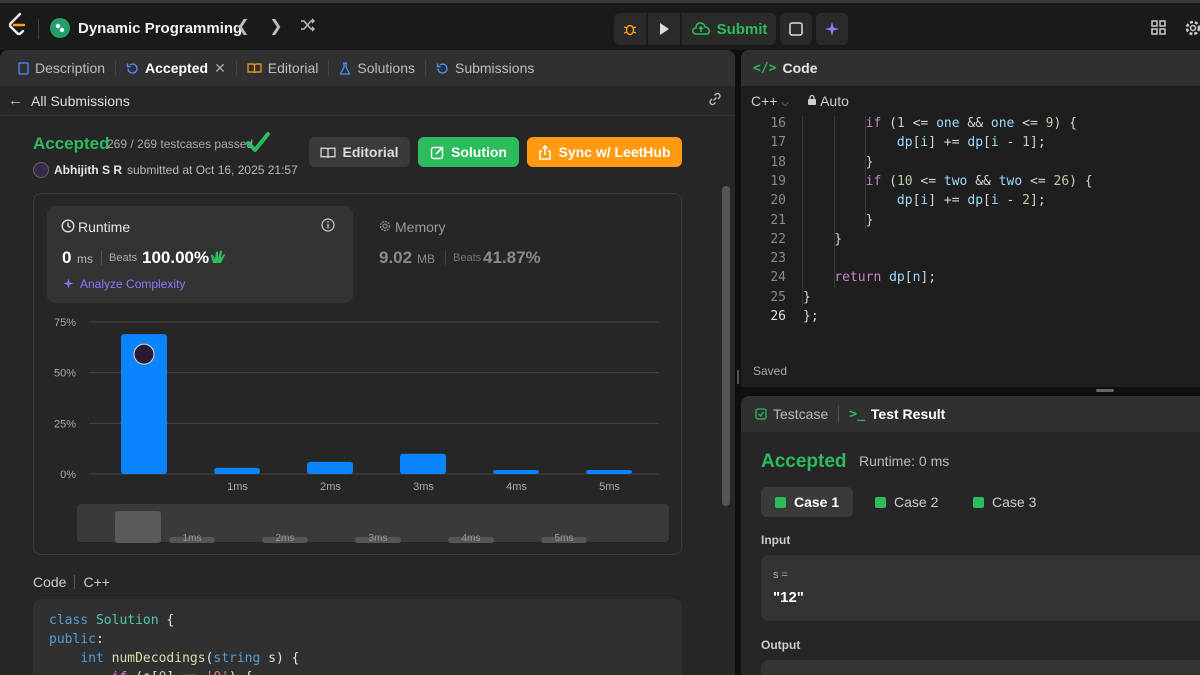 Image resolution: width=1200 pixels, height=675 pixels. What do you see at coordinates (308, 27) in the screenshot?
I see `shuffle-icon` at bounding box center [308, 27].